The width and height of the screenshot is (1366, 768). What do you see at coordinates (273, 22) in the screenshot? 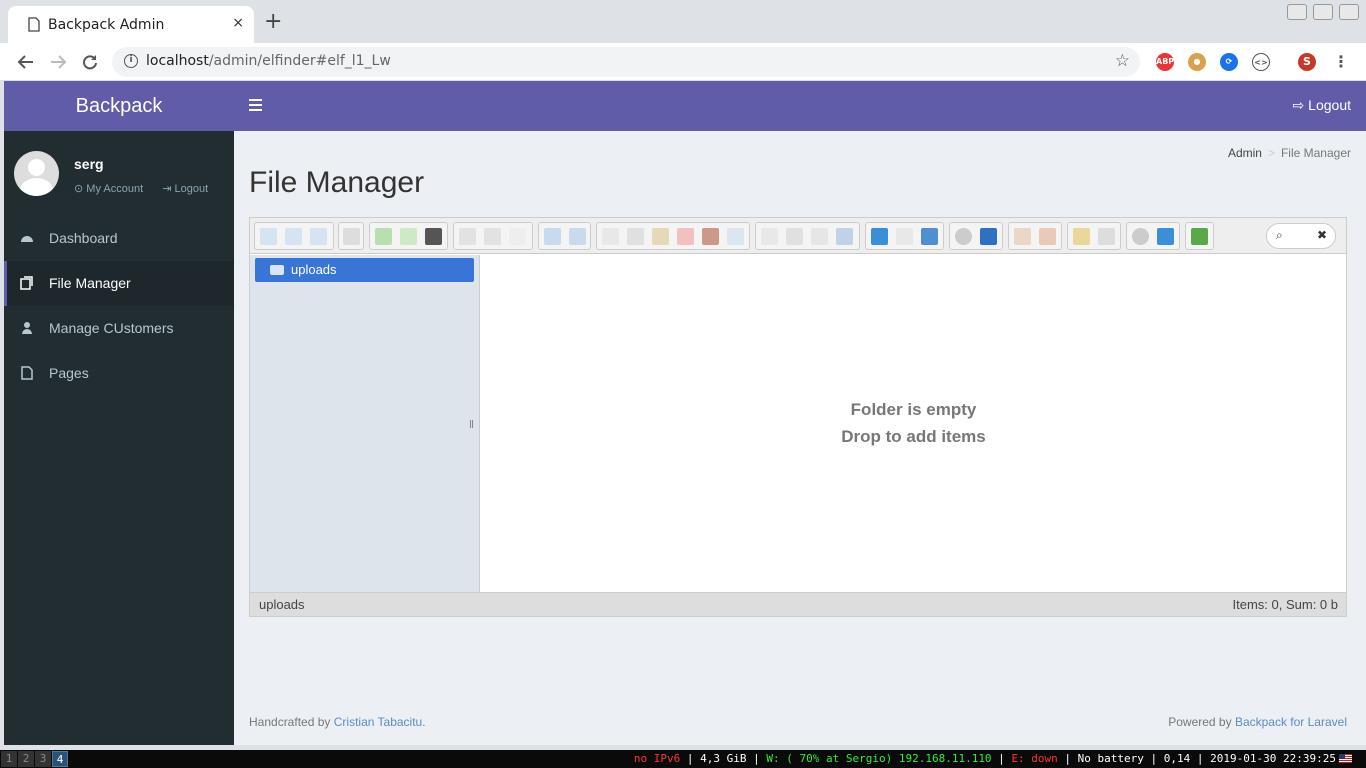
I see `new-tab-button: +` at bounding box center [273, 22].